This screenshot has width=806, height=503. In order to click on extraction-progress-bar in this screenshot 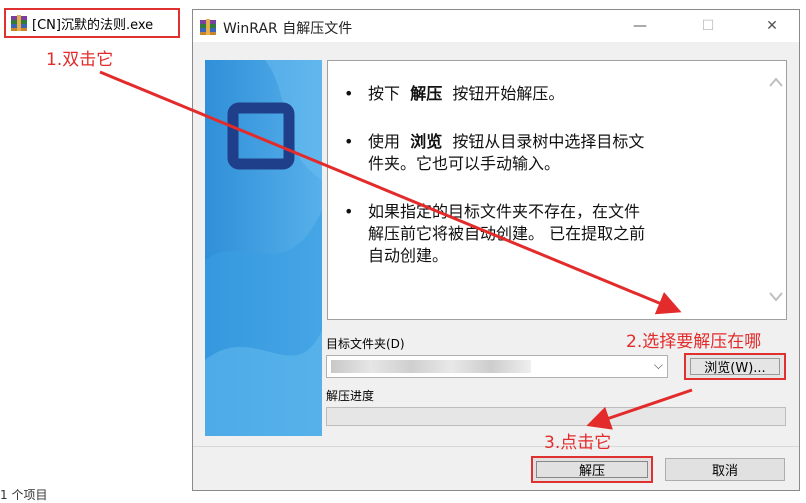, I will do `click(556, 416)`.